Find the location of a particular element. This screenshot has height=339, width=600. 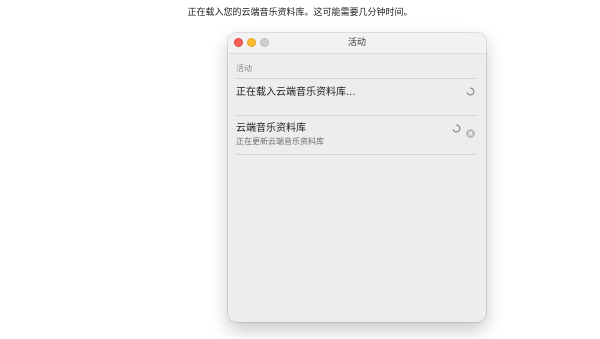

window-title: 活动 is located at coordinates (356, 43).